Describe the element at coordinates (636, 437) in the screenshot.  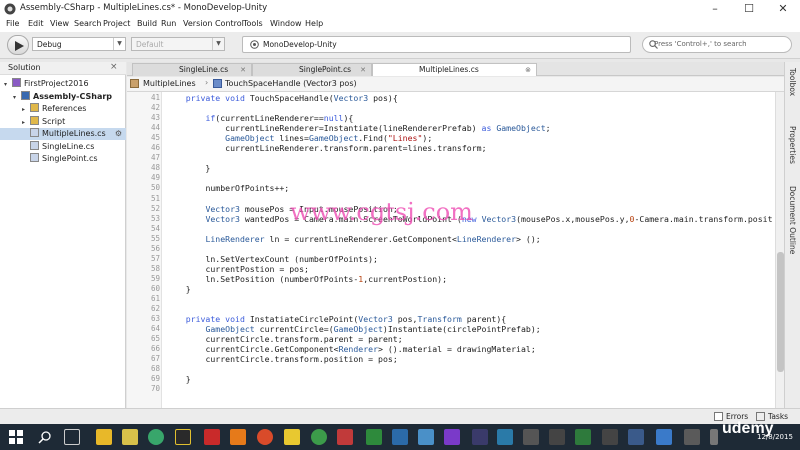
I see `app-icon-globe` at that location.